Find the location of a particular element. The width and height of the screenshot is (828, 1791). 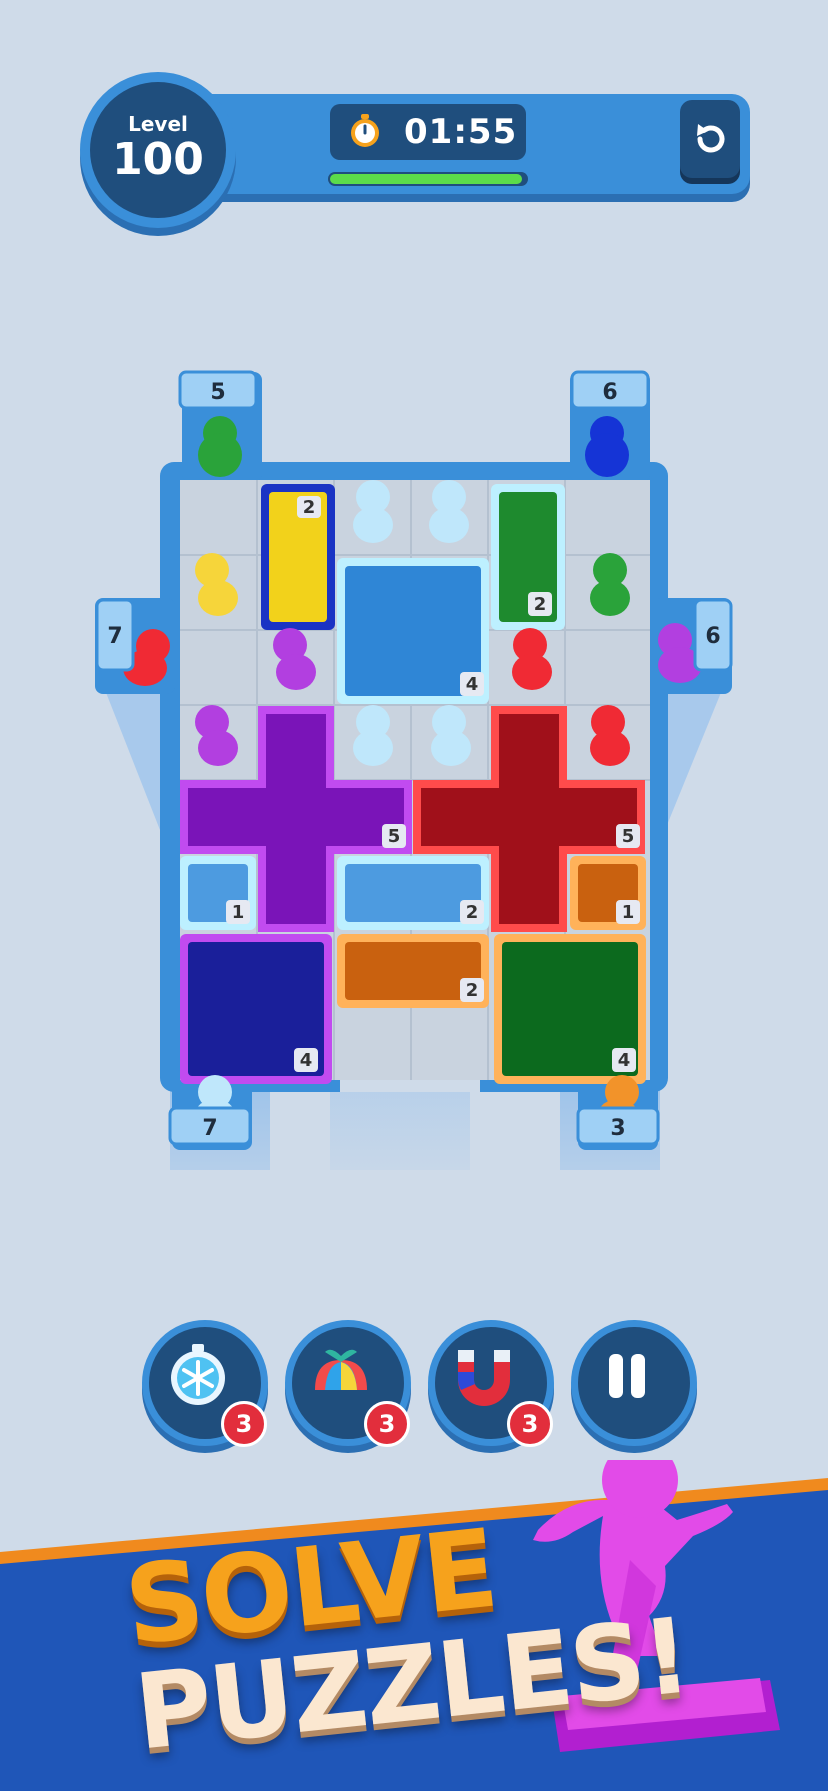

timer-progress-bar is located at coordinates (428, 179).